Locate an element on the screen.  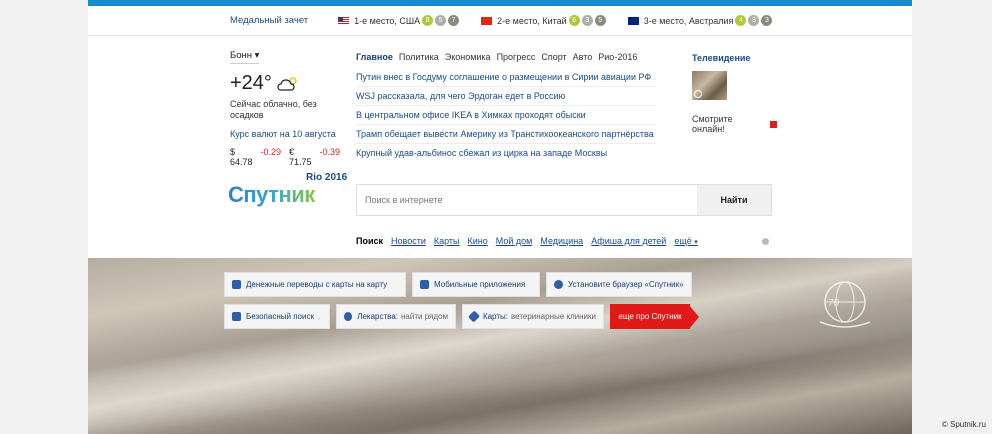
tab-main: Главное is located at coordinates (374, 57).